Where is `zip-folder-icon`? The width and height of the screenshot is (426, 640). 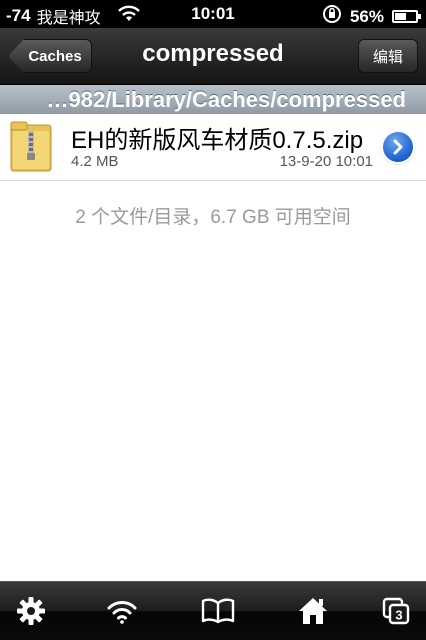 zip-folder-icon is located at coordinates (32, 149).